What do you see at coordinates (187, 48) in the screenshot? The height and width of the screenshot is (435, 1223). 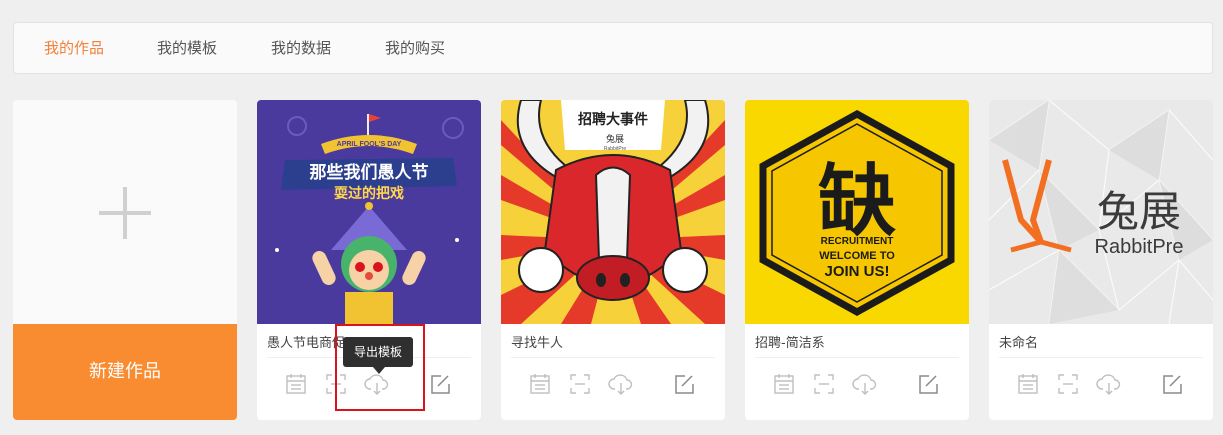 I see `tab-my-templates: 我的模板` at bounding box center [187, 48].